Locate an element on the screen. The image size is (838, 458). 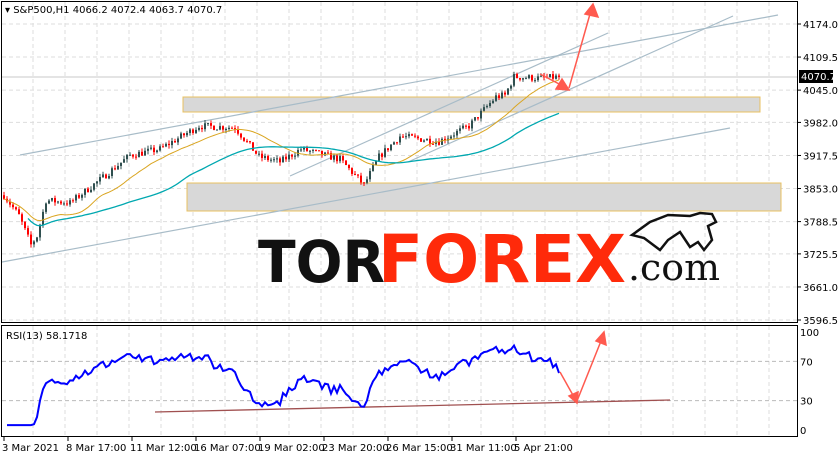
rsi-arrows is located at coordinates (583, 367).